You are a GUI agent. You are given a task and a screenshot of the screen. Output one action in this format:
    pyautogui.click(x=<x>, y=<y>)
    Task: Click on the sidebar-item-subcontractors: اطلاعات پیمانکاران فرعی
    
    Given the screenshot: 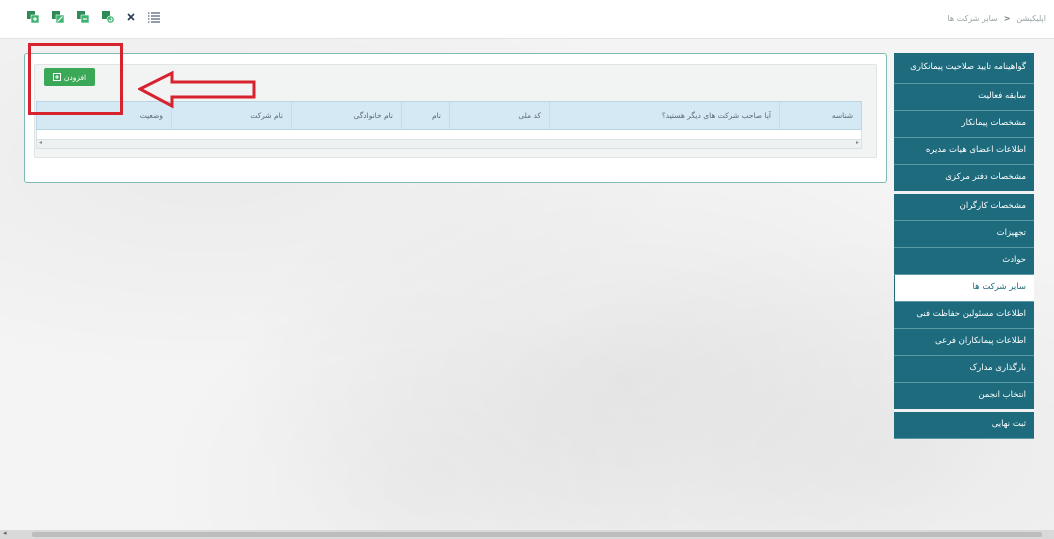 What is the action you would take?
    pyautogui.click(x=964, y=342)
    